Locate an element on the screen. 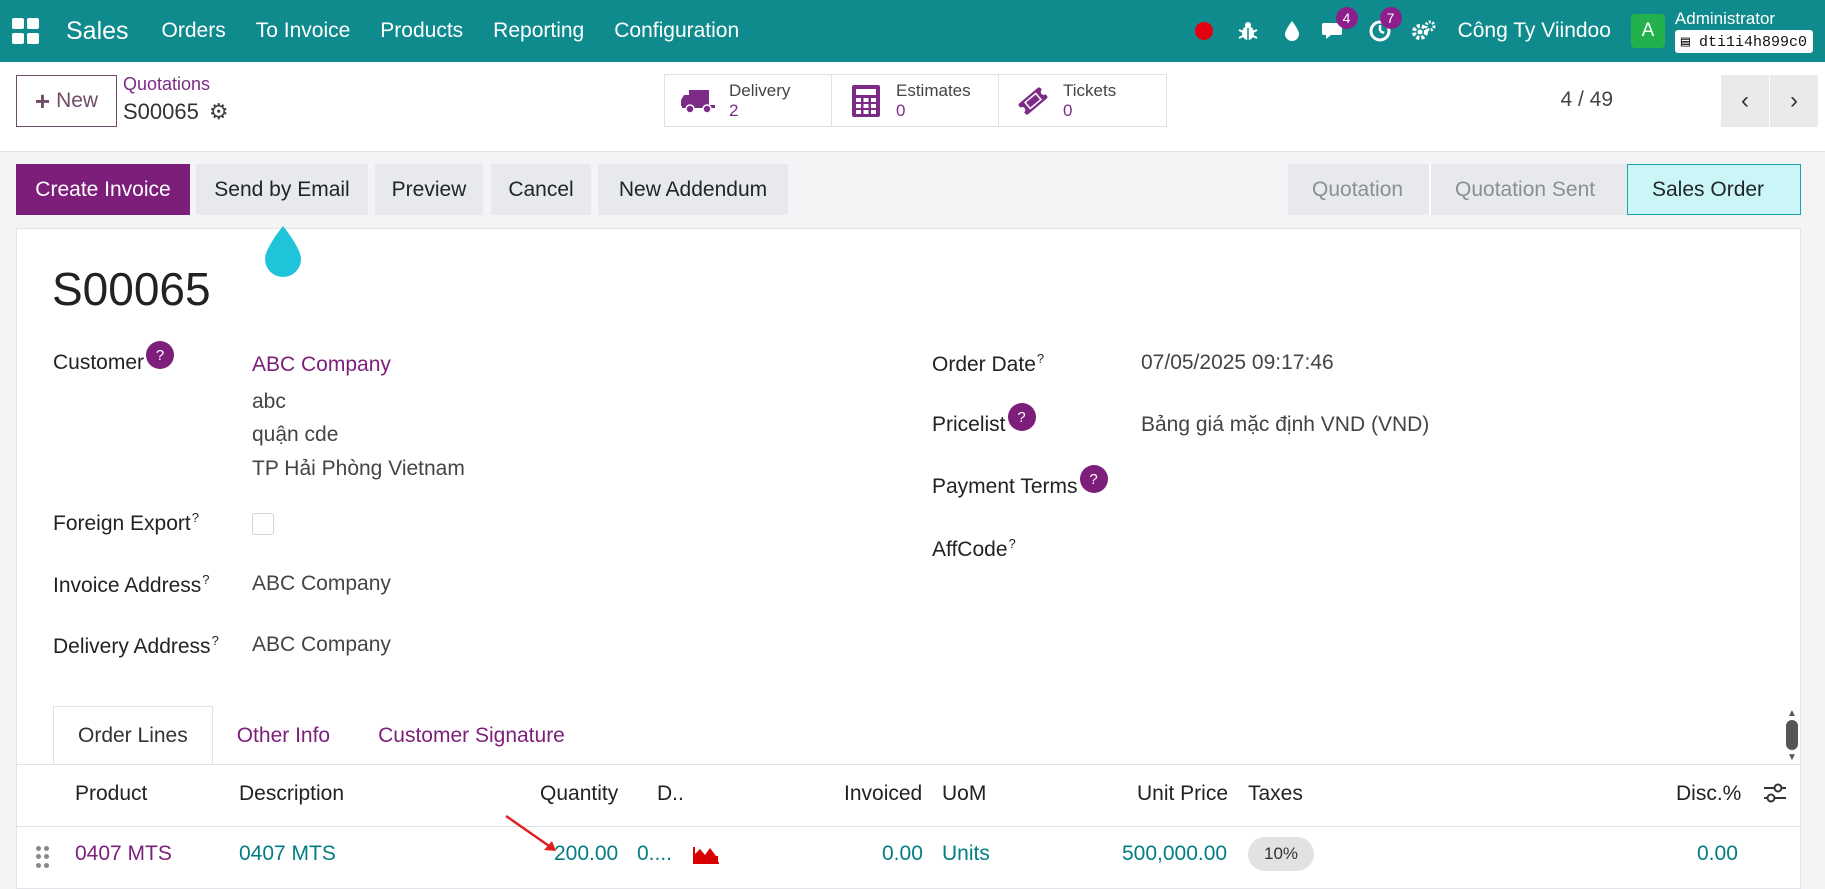 The height and width of the screenshot is (889, 1825). column-taxes: Taxes is located at coordinates (1275, 794).